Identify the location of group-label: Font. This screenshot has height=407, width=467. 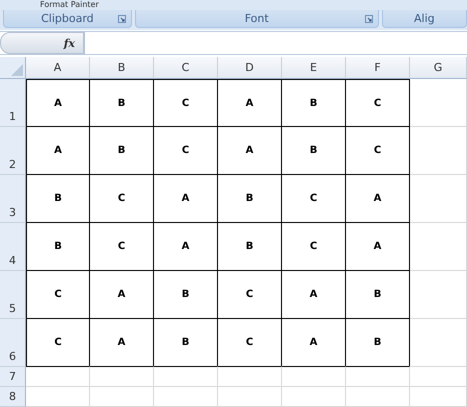
(256, 19).